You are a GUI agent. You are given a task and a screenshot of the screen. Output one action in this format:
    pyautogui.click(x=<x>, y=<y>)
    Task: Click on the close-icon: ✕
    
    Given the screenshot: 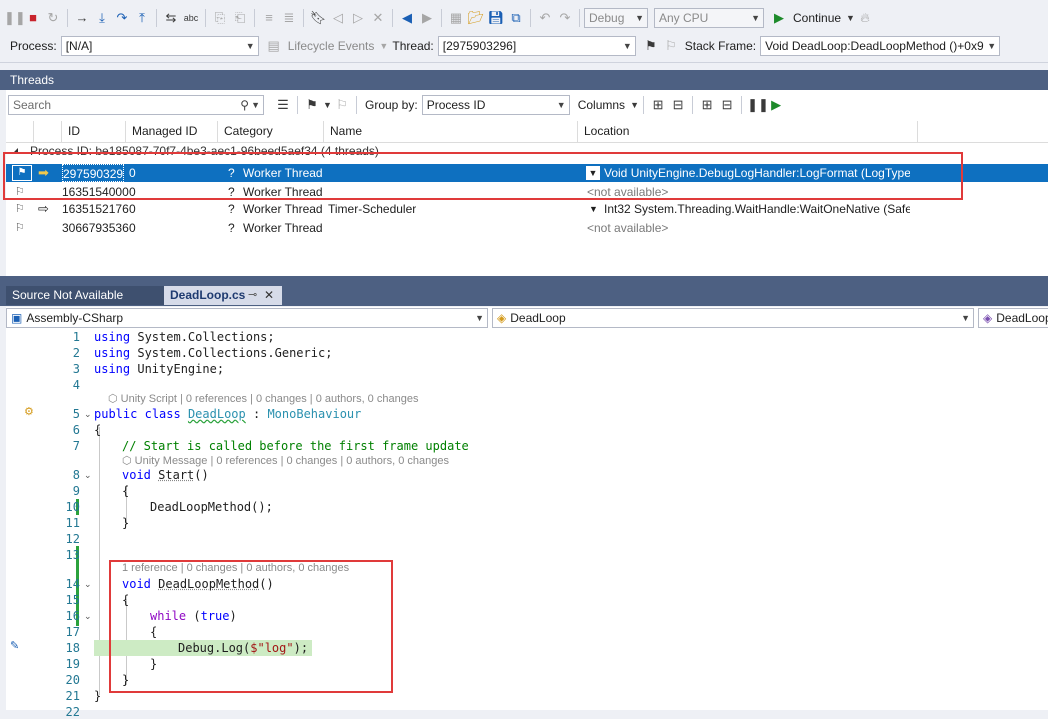 What is the action you would take?
    pyautogui.click(x=269, y=295)
    